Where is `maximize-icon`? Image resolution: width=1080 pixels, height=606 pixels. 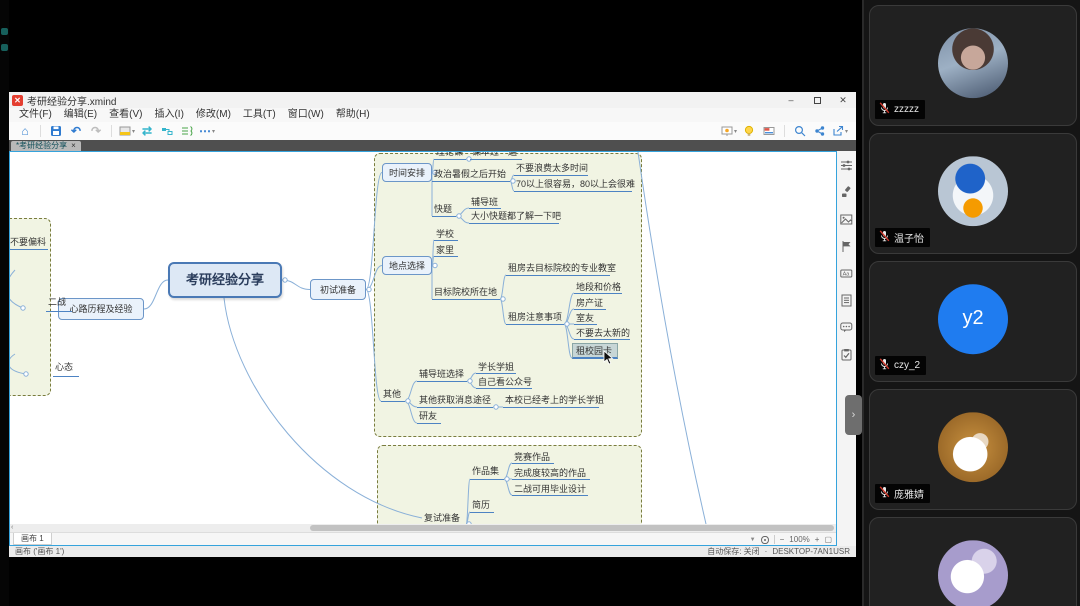 maximize-icon is located at coordinates (817, 101).